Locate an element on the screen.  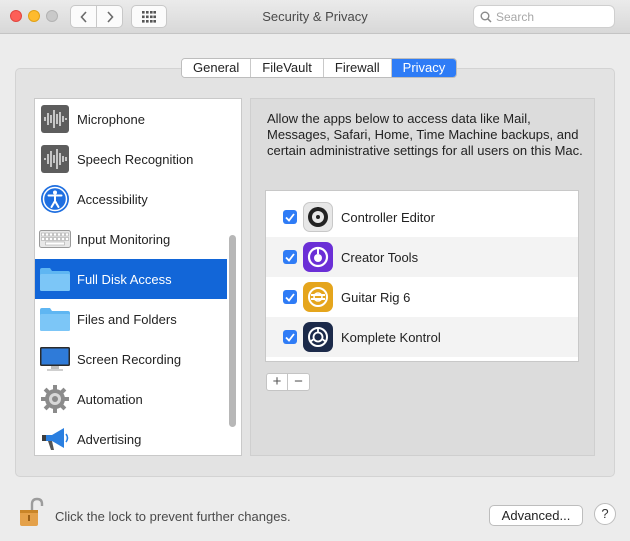
sidebar-item-input-monitoring: Input Monitoring is located at coordinates (131, 239).